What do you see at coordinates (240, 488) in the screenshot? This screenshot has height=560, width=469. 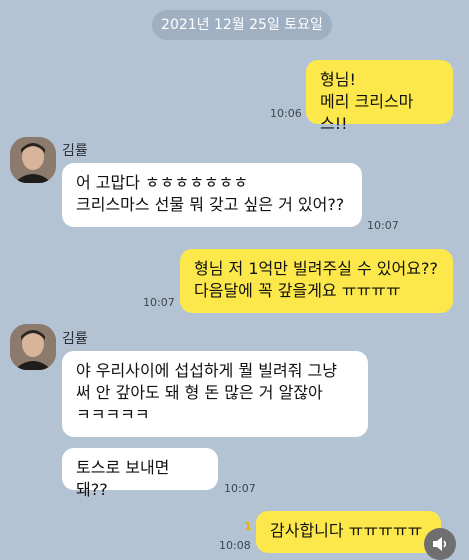 I see `message-time-5: 10:07` at bounding box center [240, 488].